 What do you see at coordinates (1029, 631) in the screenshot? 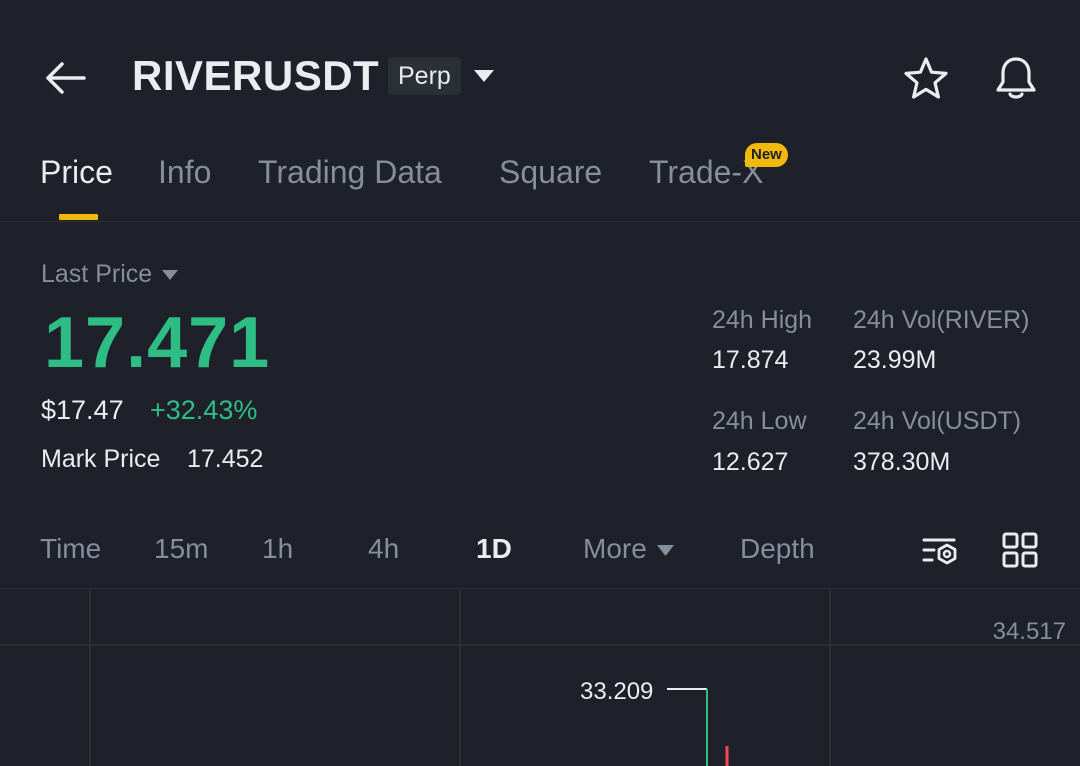
I see `price-axis-label: 34.517` at bounding box center [1029, 631].